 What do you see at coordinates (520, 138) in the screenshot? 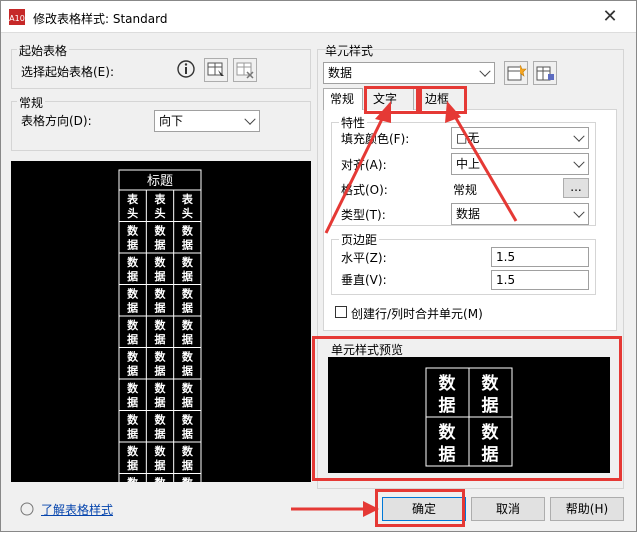
I see `fill-color-select: □无` at bounding box center [520, 138].